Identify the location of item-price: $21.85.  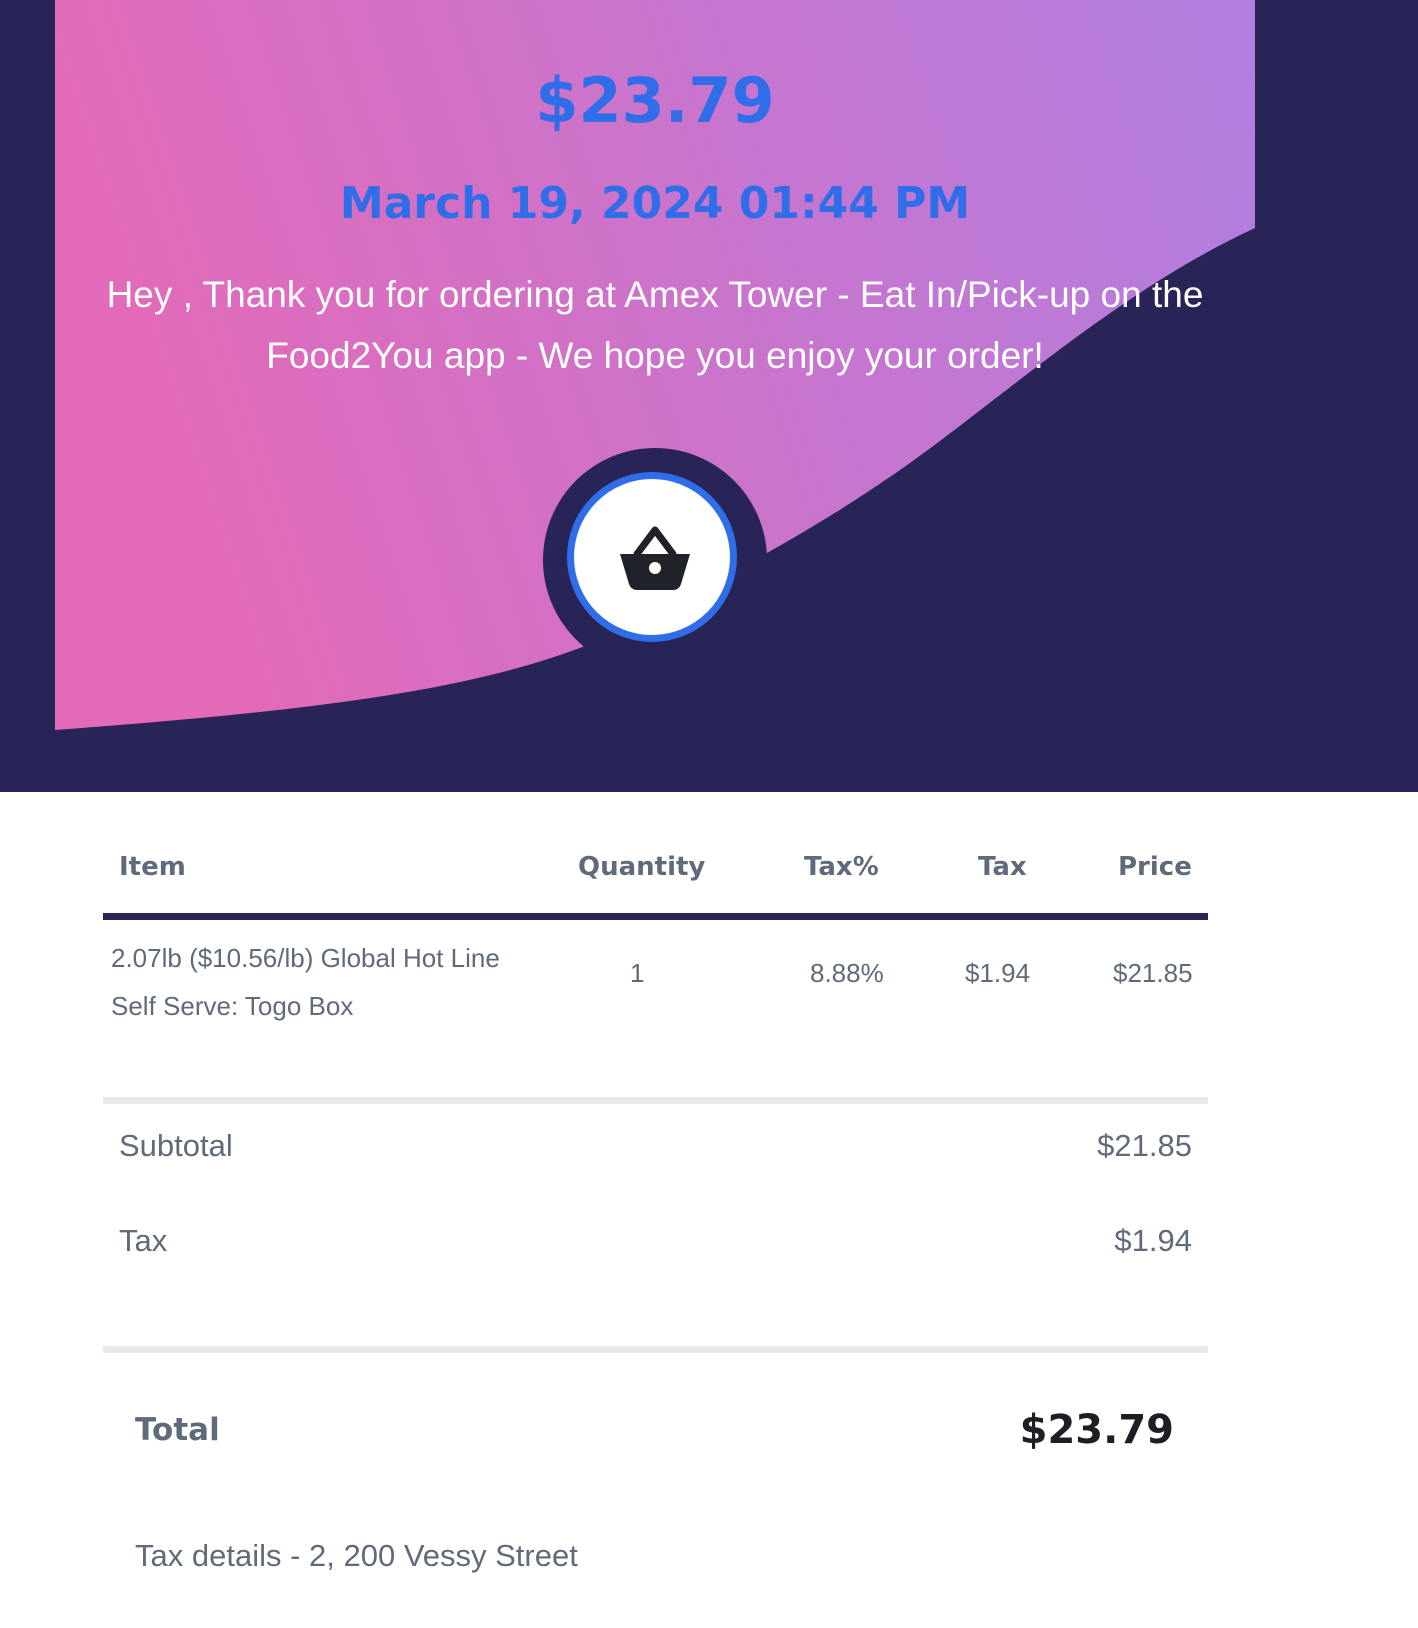
(1153, 973).